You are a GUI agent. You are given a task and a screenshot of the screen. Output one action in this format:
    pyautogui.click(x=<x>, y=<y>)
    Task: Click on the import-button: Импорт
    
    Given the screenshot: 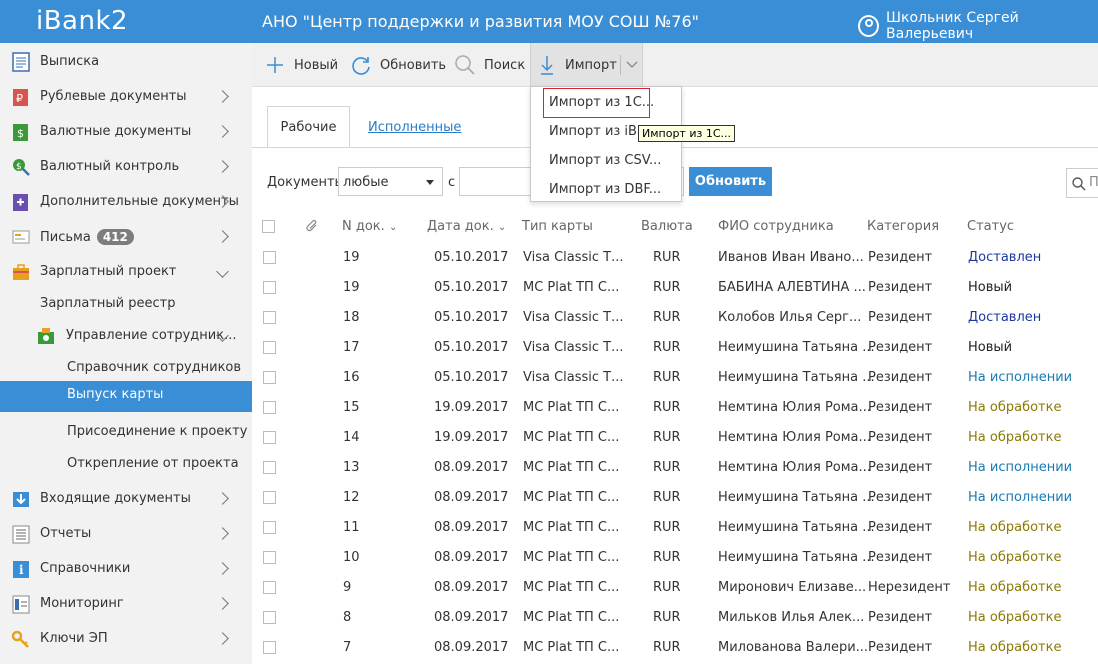 What is the action you would take?
    pyautogui.click(x=578, y=65)
    